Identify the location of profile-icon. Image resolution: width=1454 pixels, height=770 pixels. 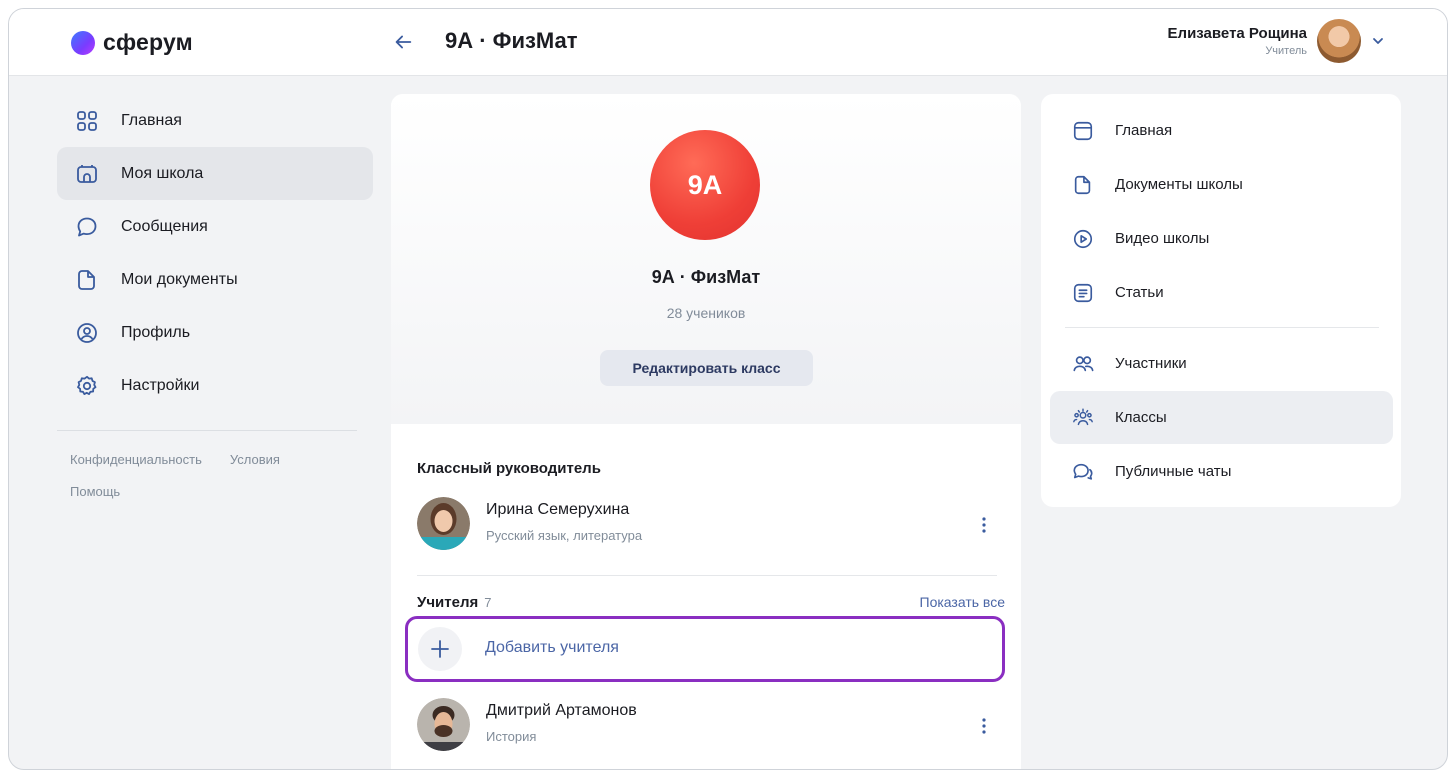
(87, 332).